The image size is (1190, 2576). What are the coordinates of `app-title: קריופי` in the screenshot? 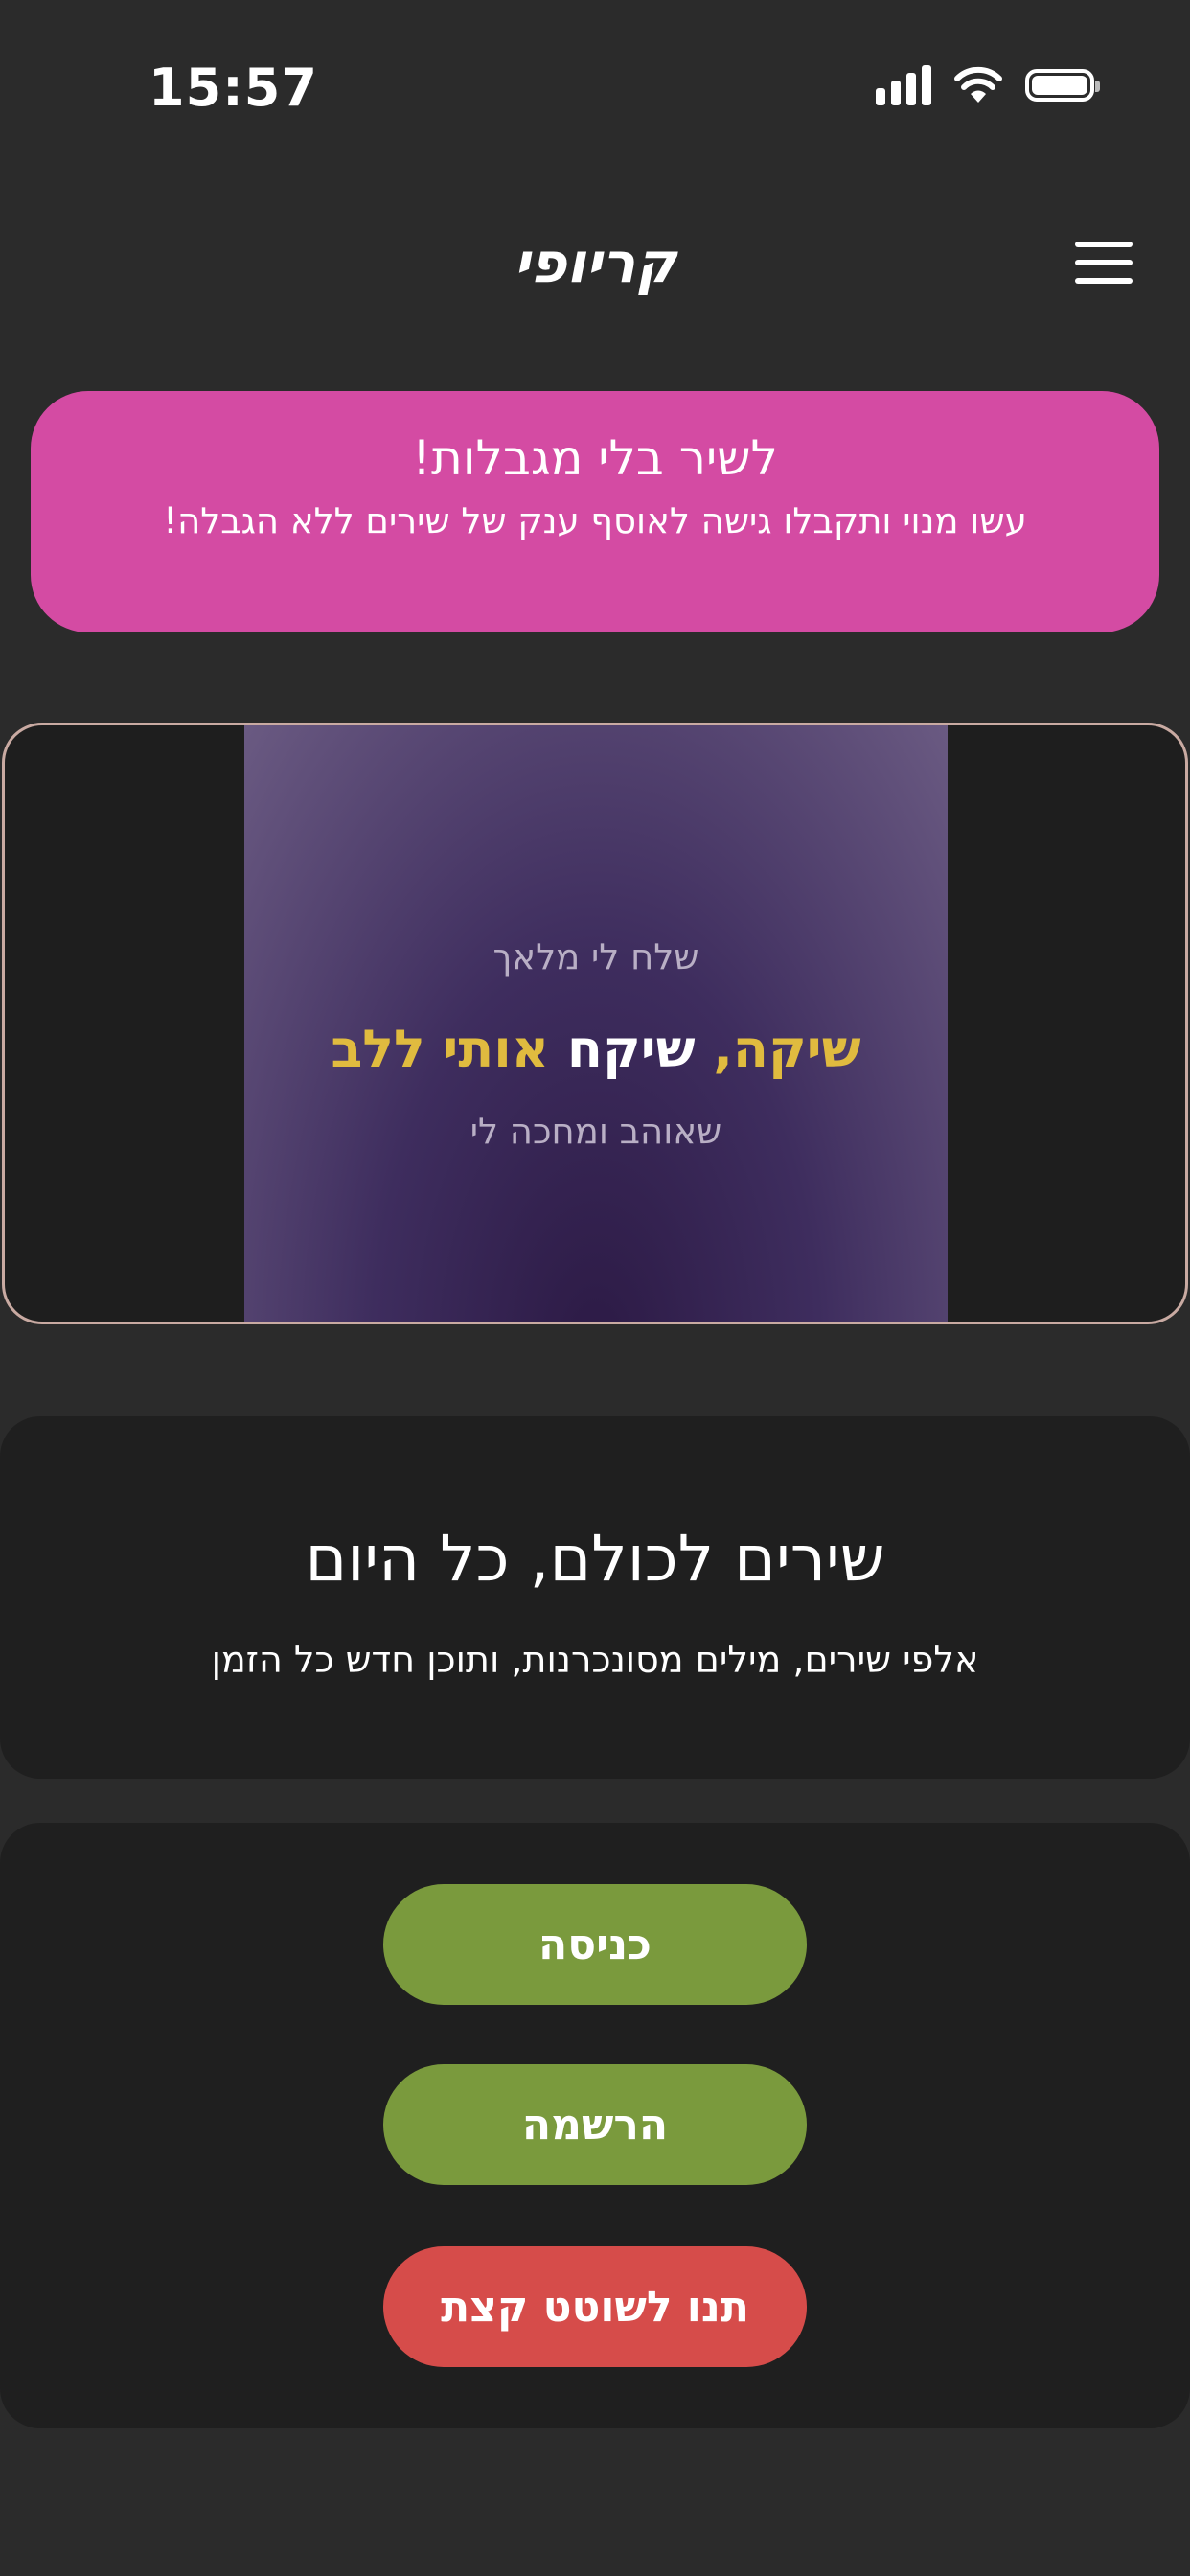 It's located at (595, 262).